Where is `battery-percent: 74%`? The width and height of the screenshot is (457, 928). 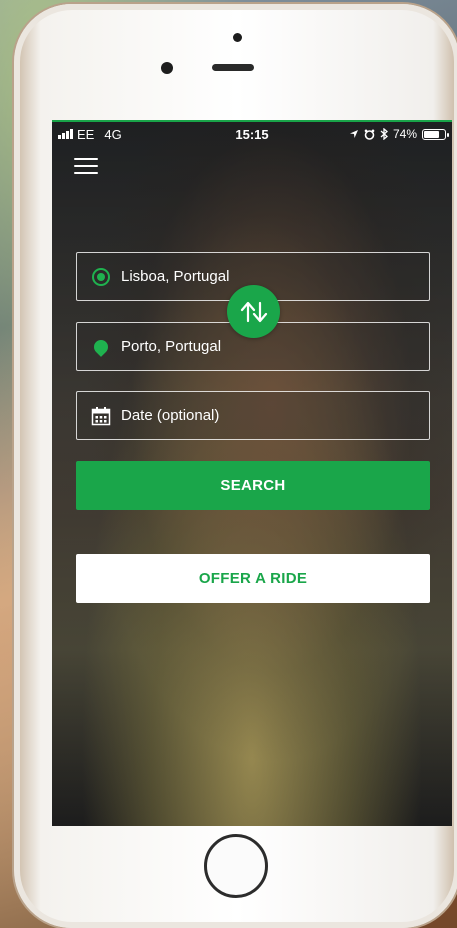
battery-percent: 74% is located at coordinates (404, 134).